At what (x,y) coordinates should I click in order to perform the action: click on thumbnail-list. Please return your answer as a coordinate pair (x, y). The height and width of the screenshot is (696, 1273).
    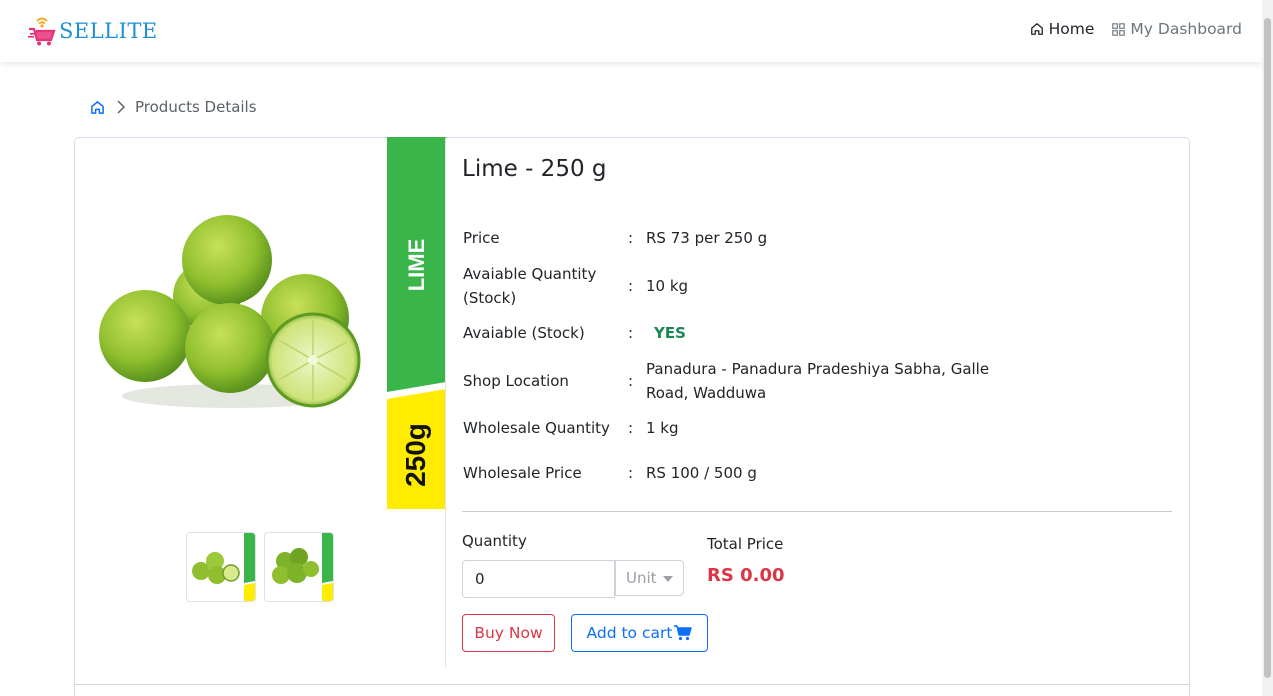
    Looking at the image, I should click on (264, 567).